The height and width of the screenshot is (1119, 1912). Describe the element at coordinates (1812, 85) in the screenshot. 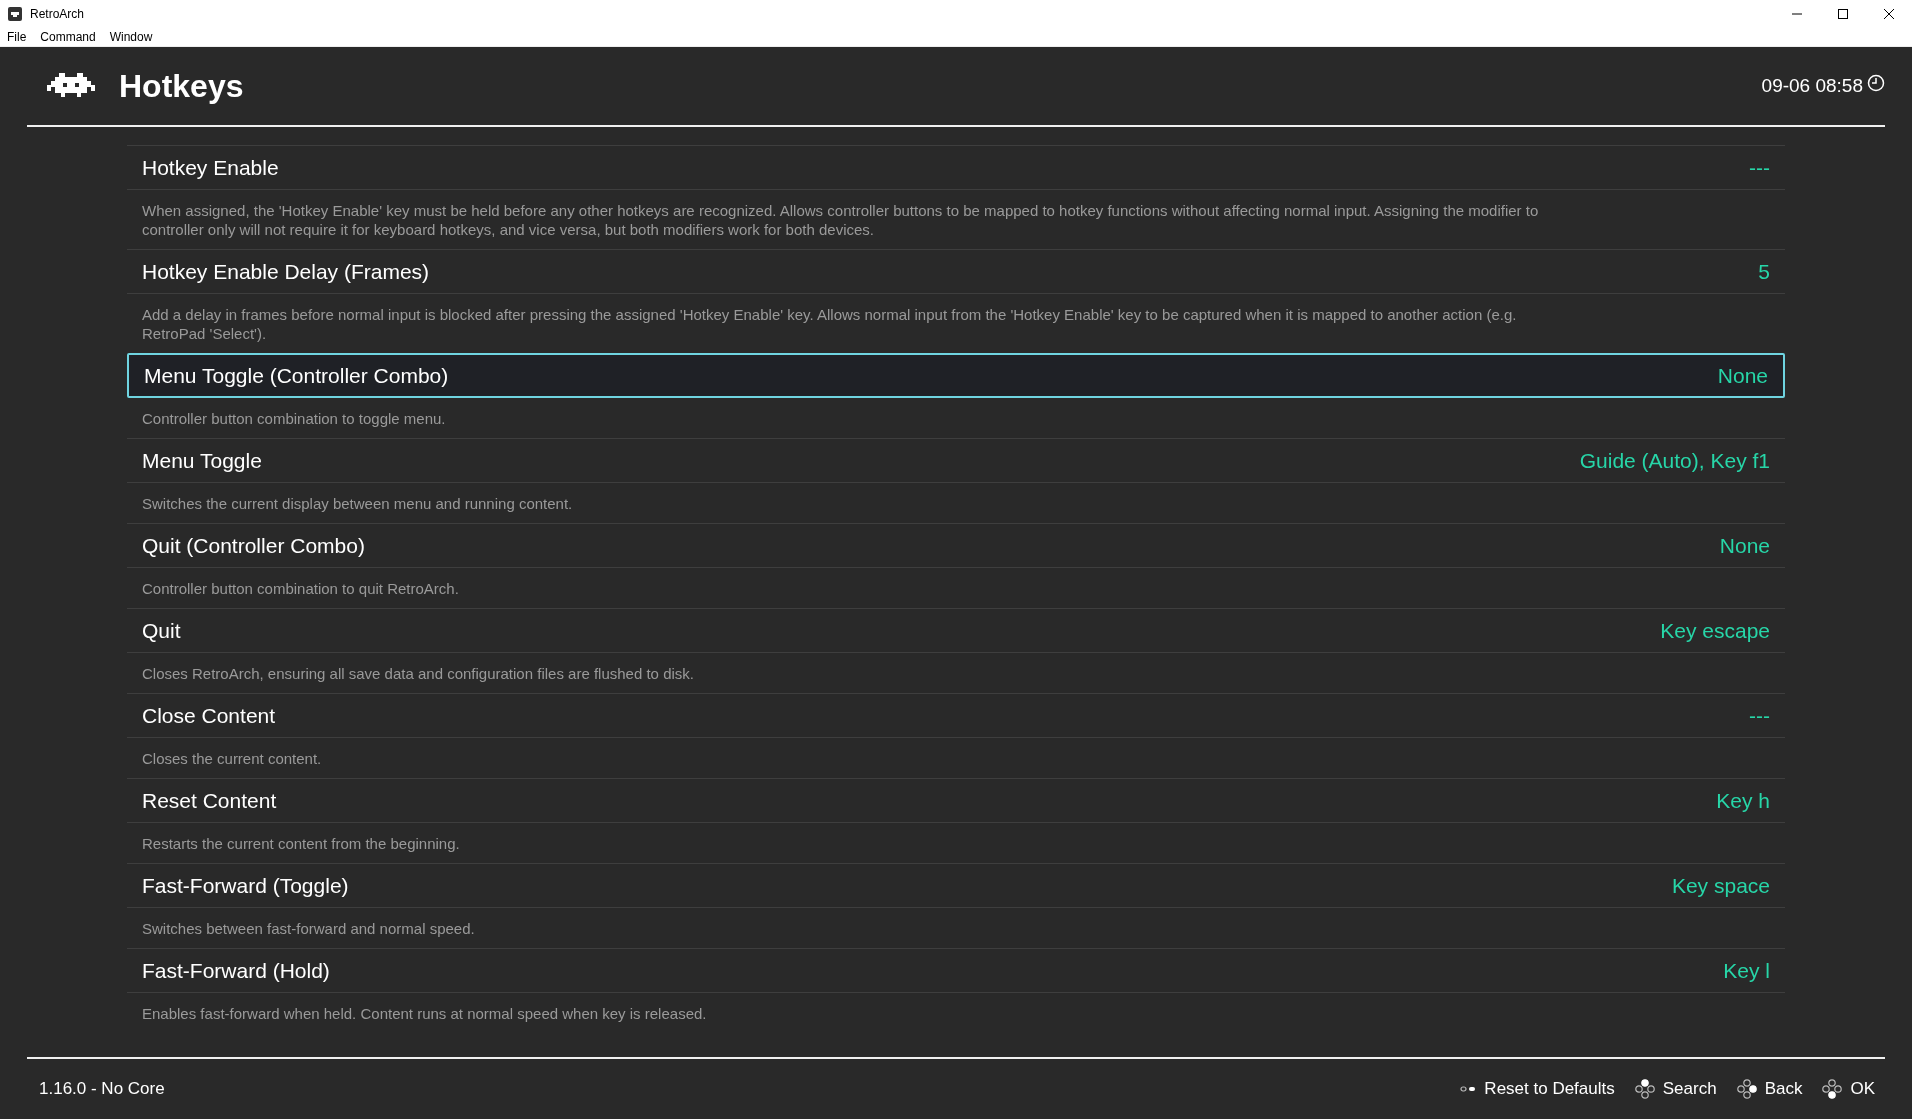

I see `clock-text: 09-06 08:58` at that location.